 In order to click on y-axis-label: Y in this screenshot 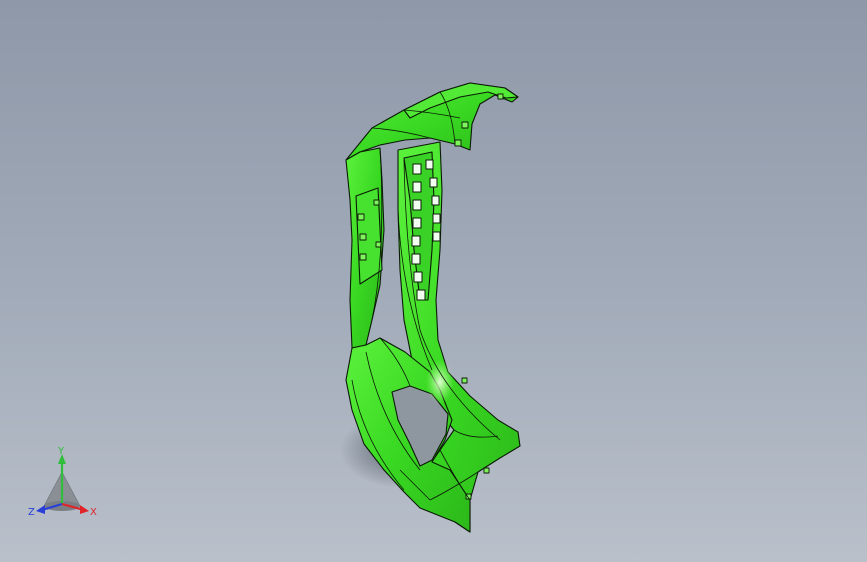, I will do `click(61, 451)`.